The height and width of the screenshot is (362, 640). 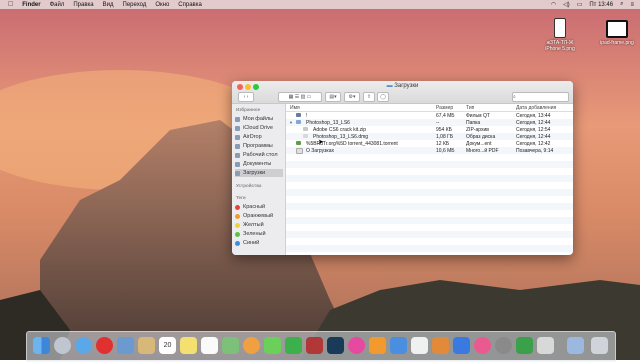 What do you see at coordinates (298, 115) in the screenshot?
I see `movie-file-icon` at bounding box center [298, 115].